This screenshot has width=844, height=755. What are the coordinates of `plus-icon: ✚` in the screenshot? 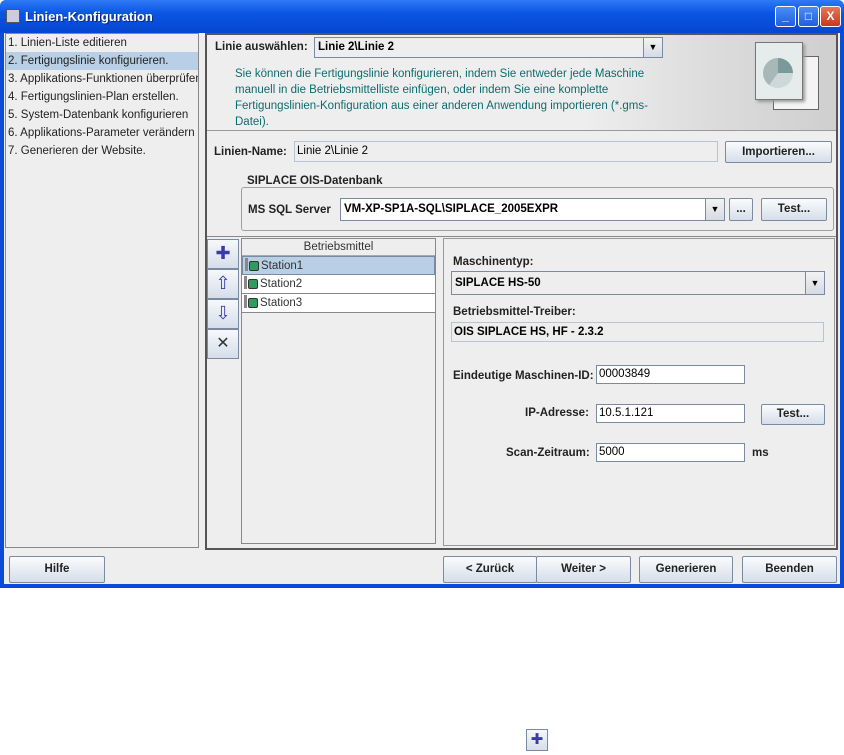 It's located at (223, 253).